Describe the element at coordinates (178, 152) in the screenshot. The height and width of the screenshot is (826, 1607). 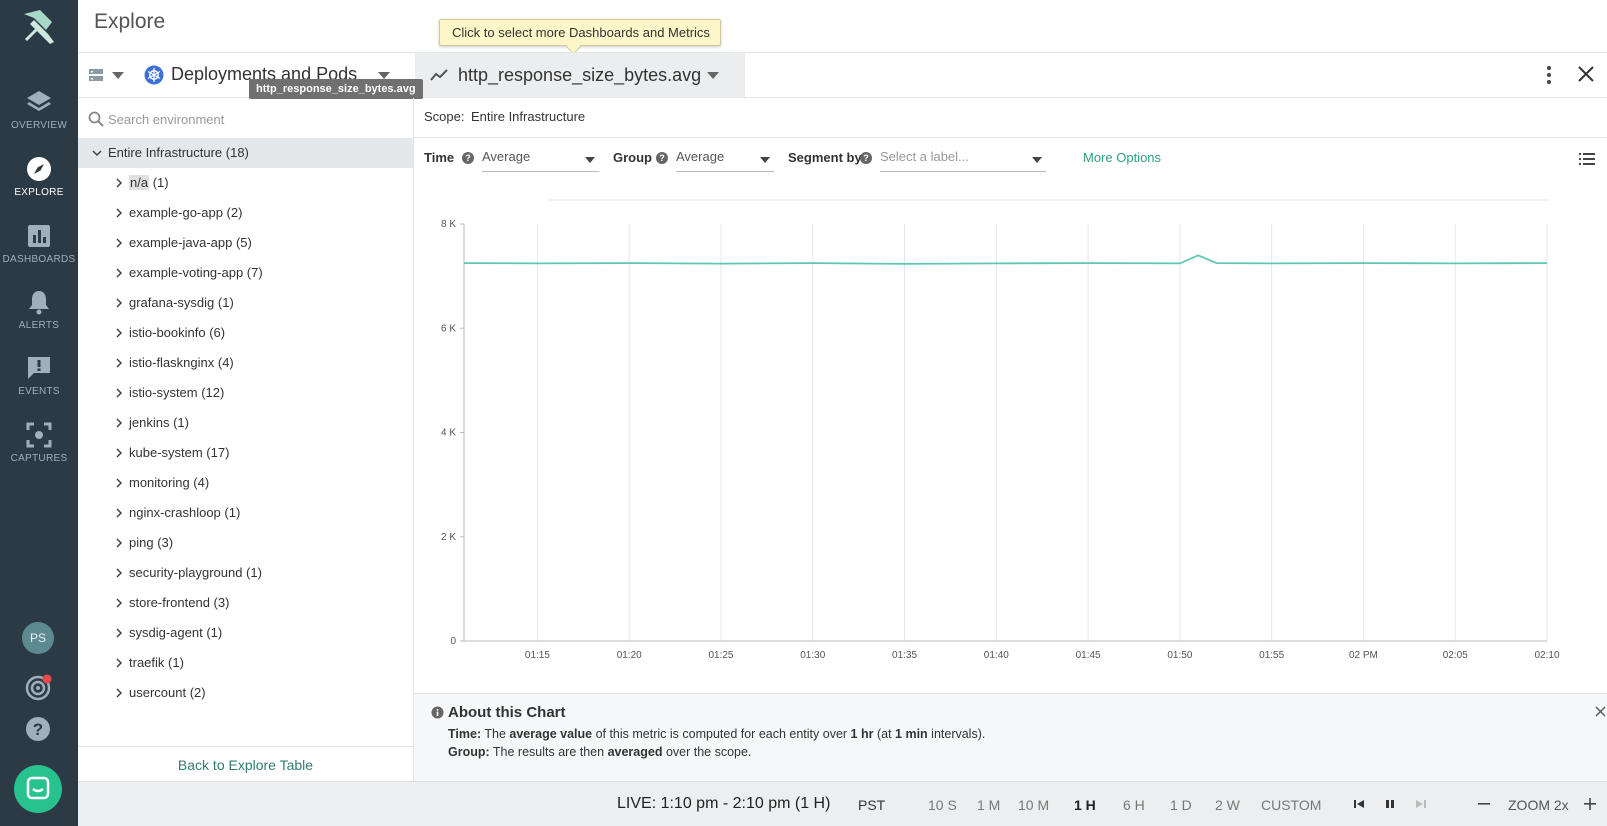
I see `tree-root-label: Entire Infrastructure (18)` at that location.